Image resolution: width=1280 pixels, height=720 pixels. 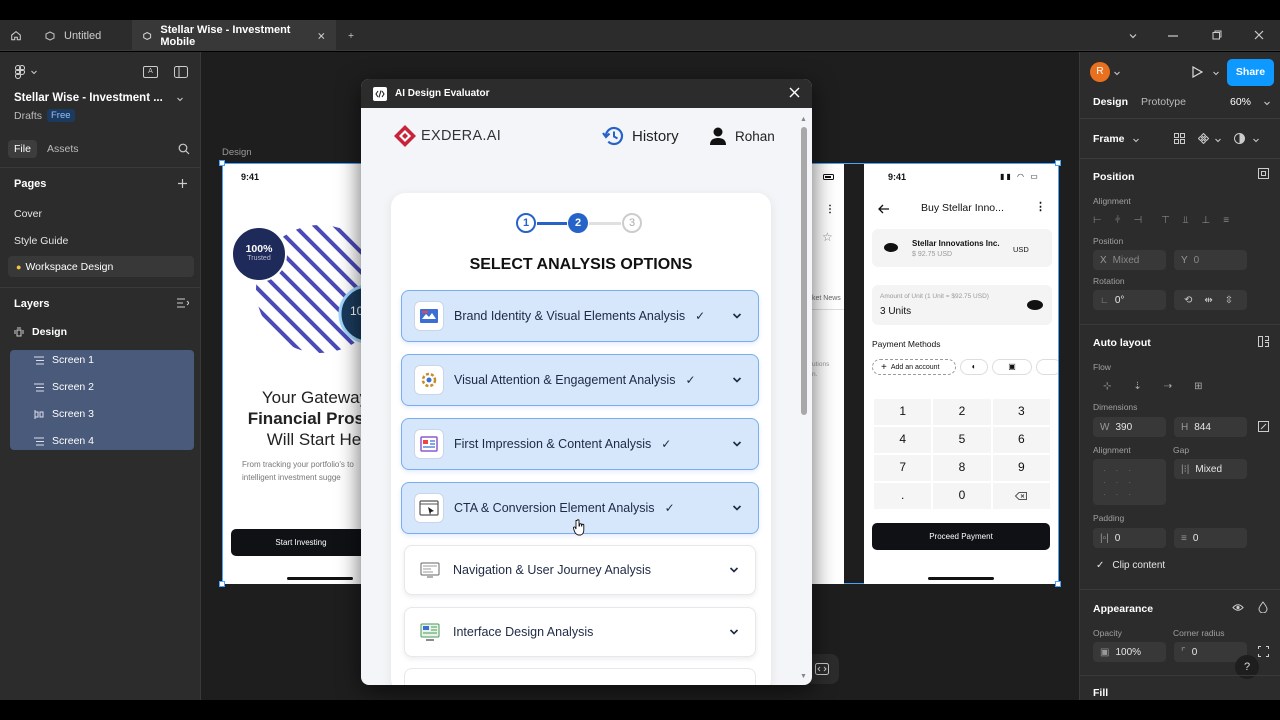 What do you see at coordinates (804, 271) in the screenshot?
I see `scrollbar-thumb` at bounding box center [804, 271].